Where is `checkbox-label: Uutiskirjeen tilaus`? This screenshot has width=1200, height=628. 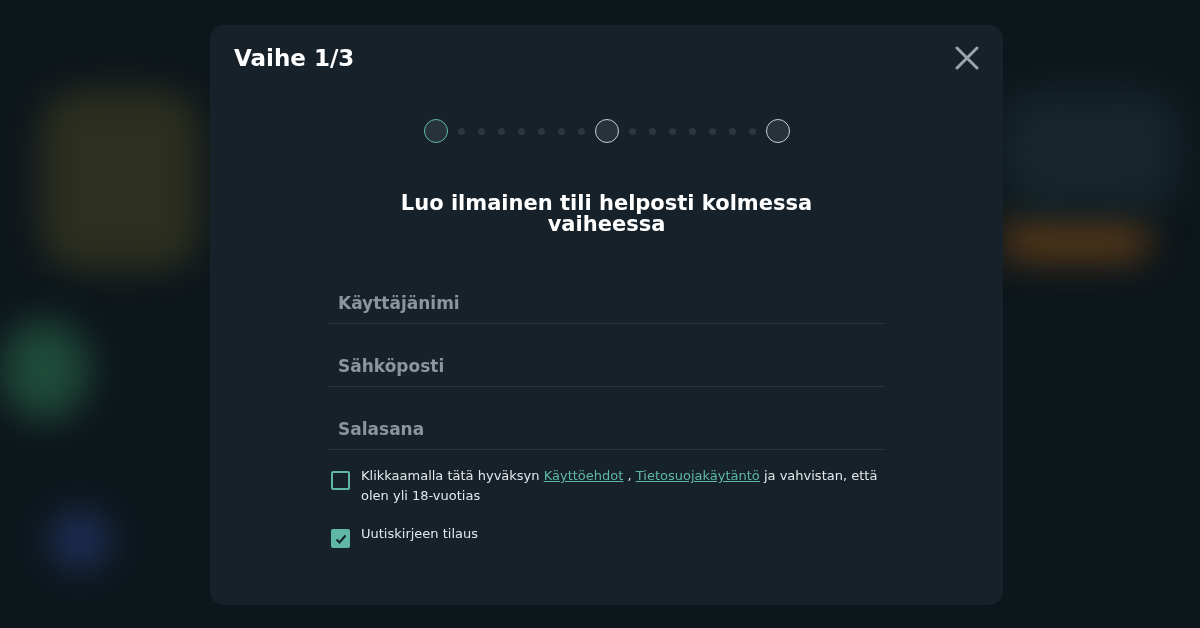 checkbox-label: Uutiskirjeen tilaus is located at coordinates (420, 534).